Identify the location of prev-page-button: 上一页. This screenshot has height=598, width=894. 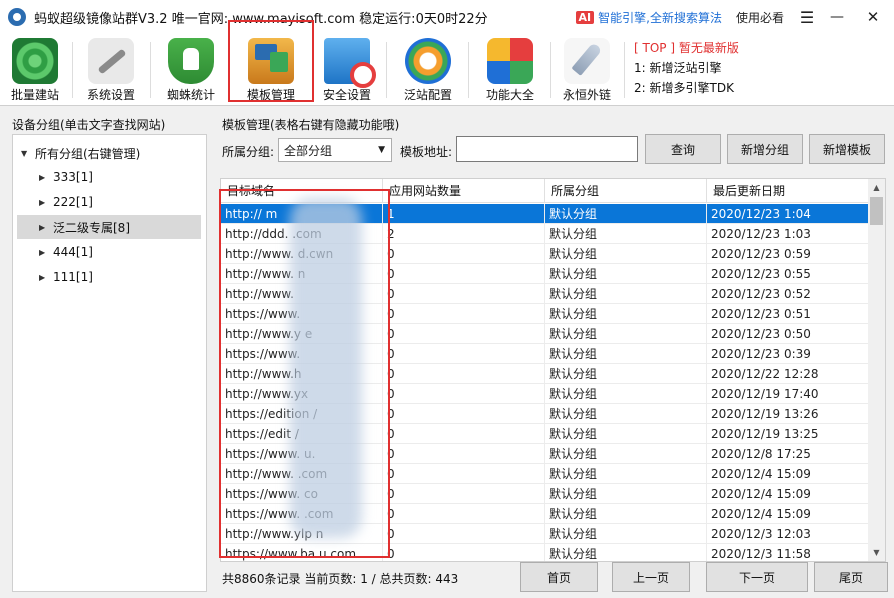
(651, 577).